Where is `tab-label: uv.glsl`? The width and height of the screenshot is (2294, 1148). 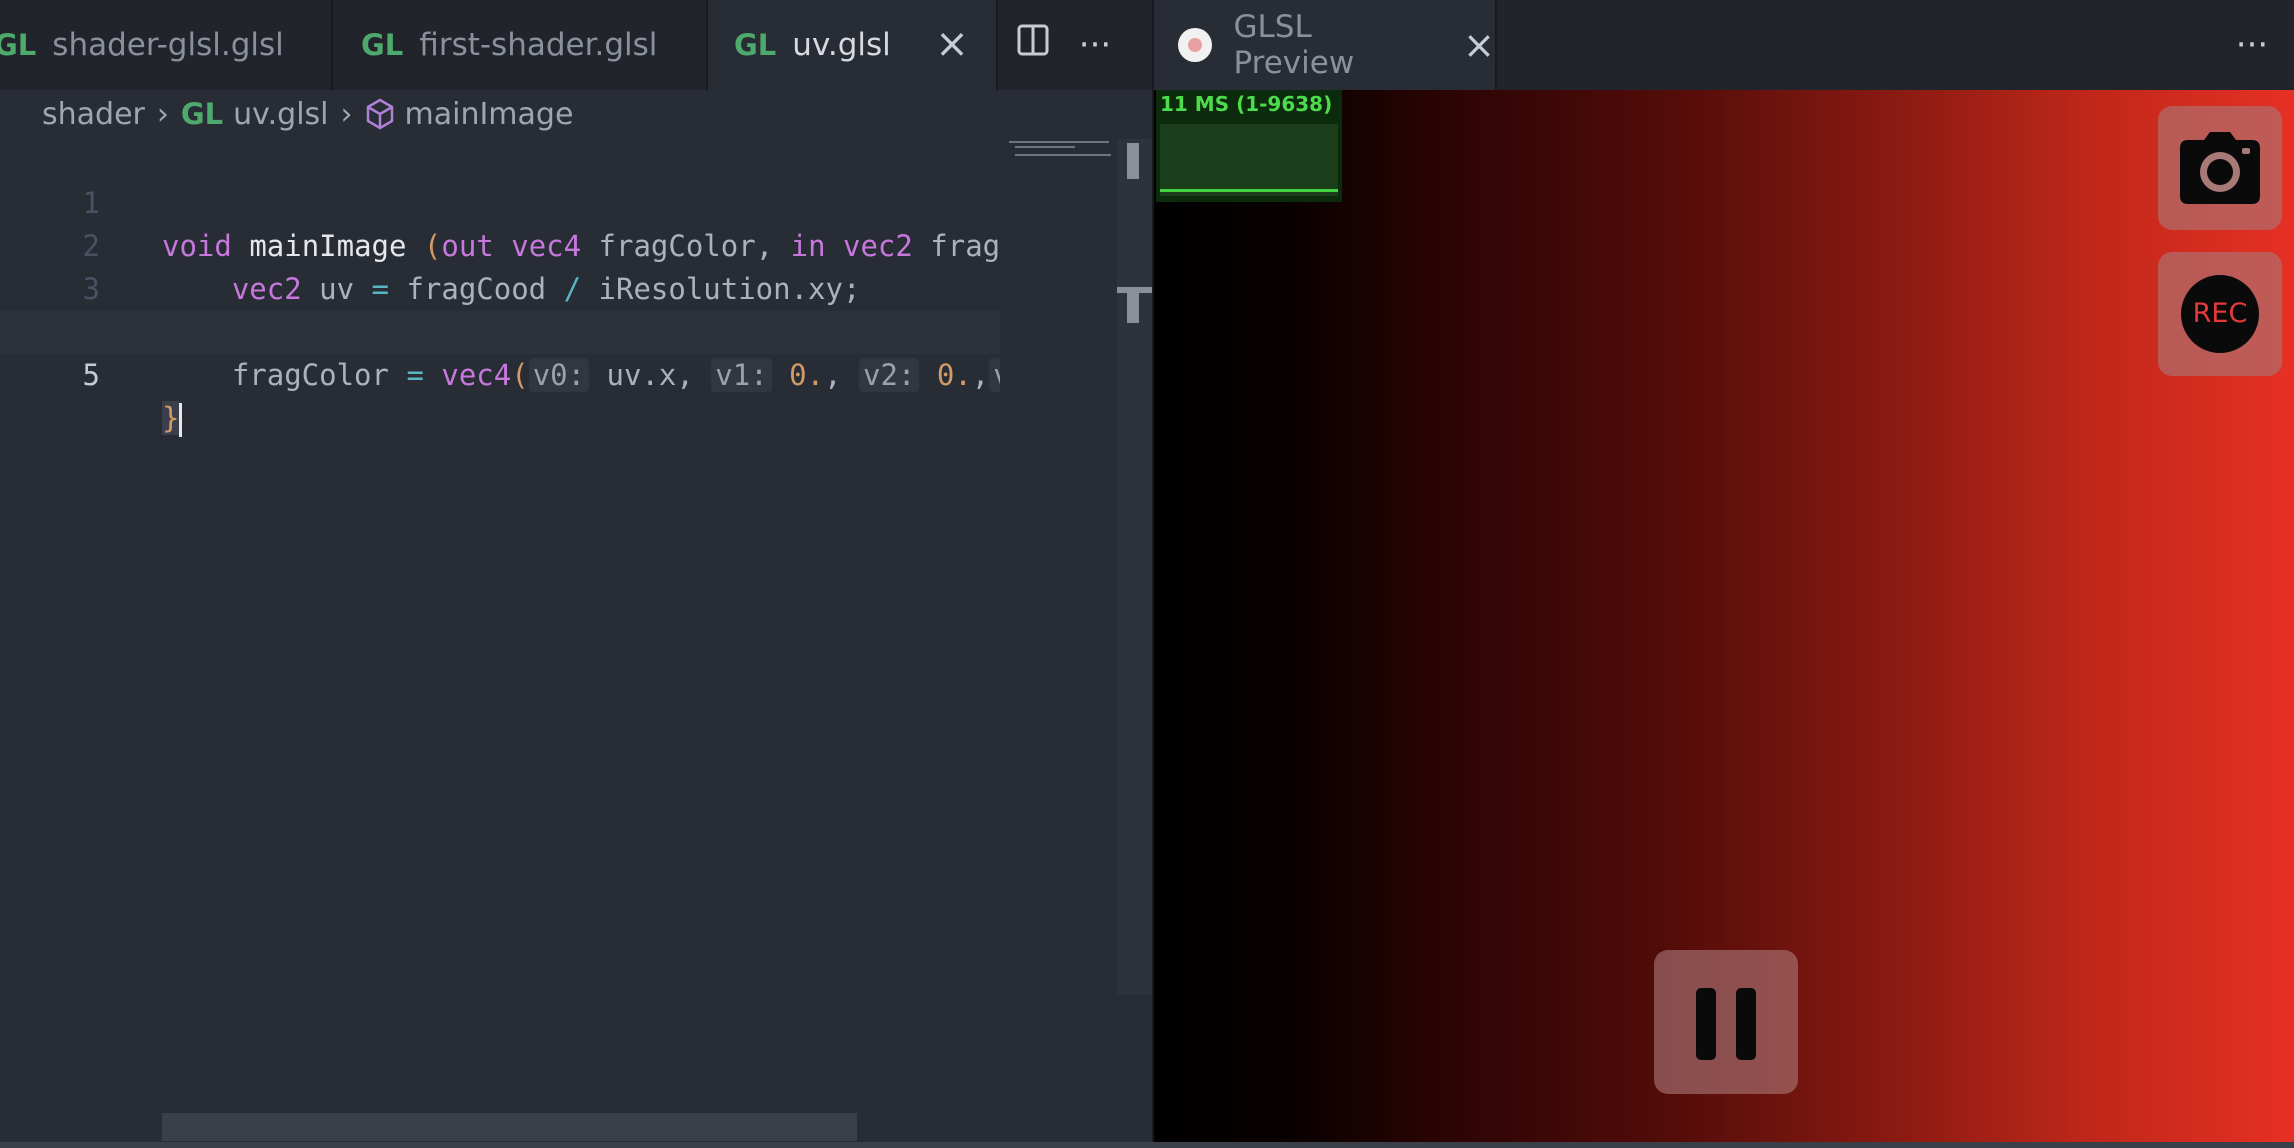 tab-label: uv.glsl is located at coordinates (841, 45).